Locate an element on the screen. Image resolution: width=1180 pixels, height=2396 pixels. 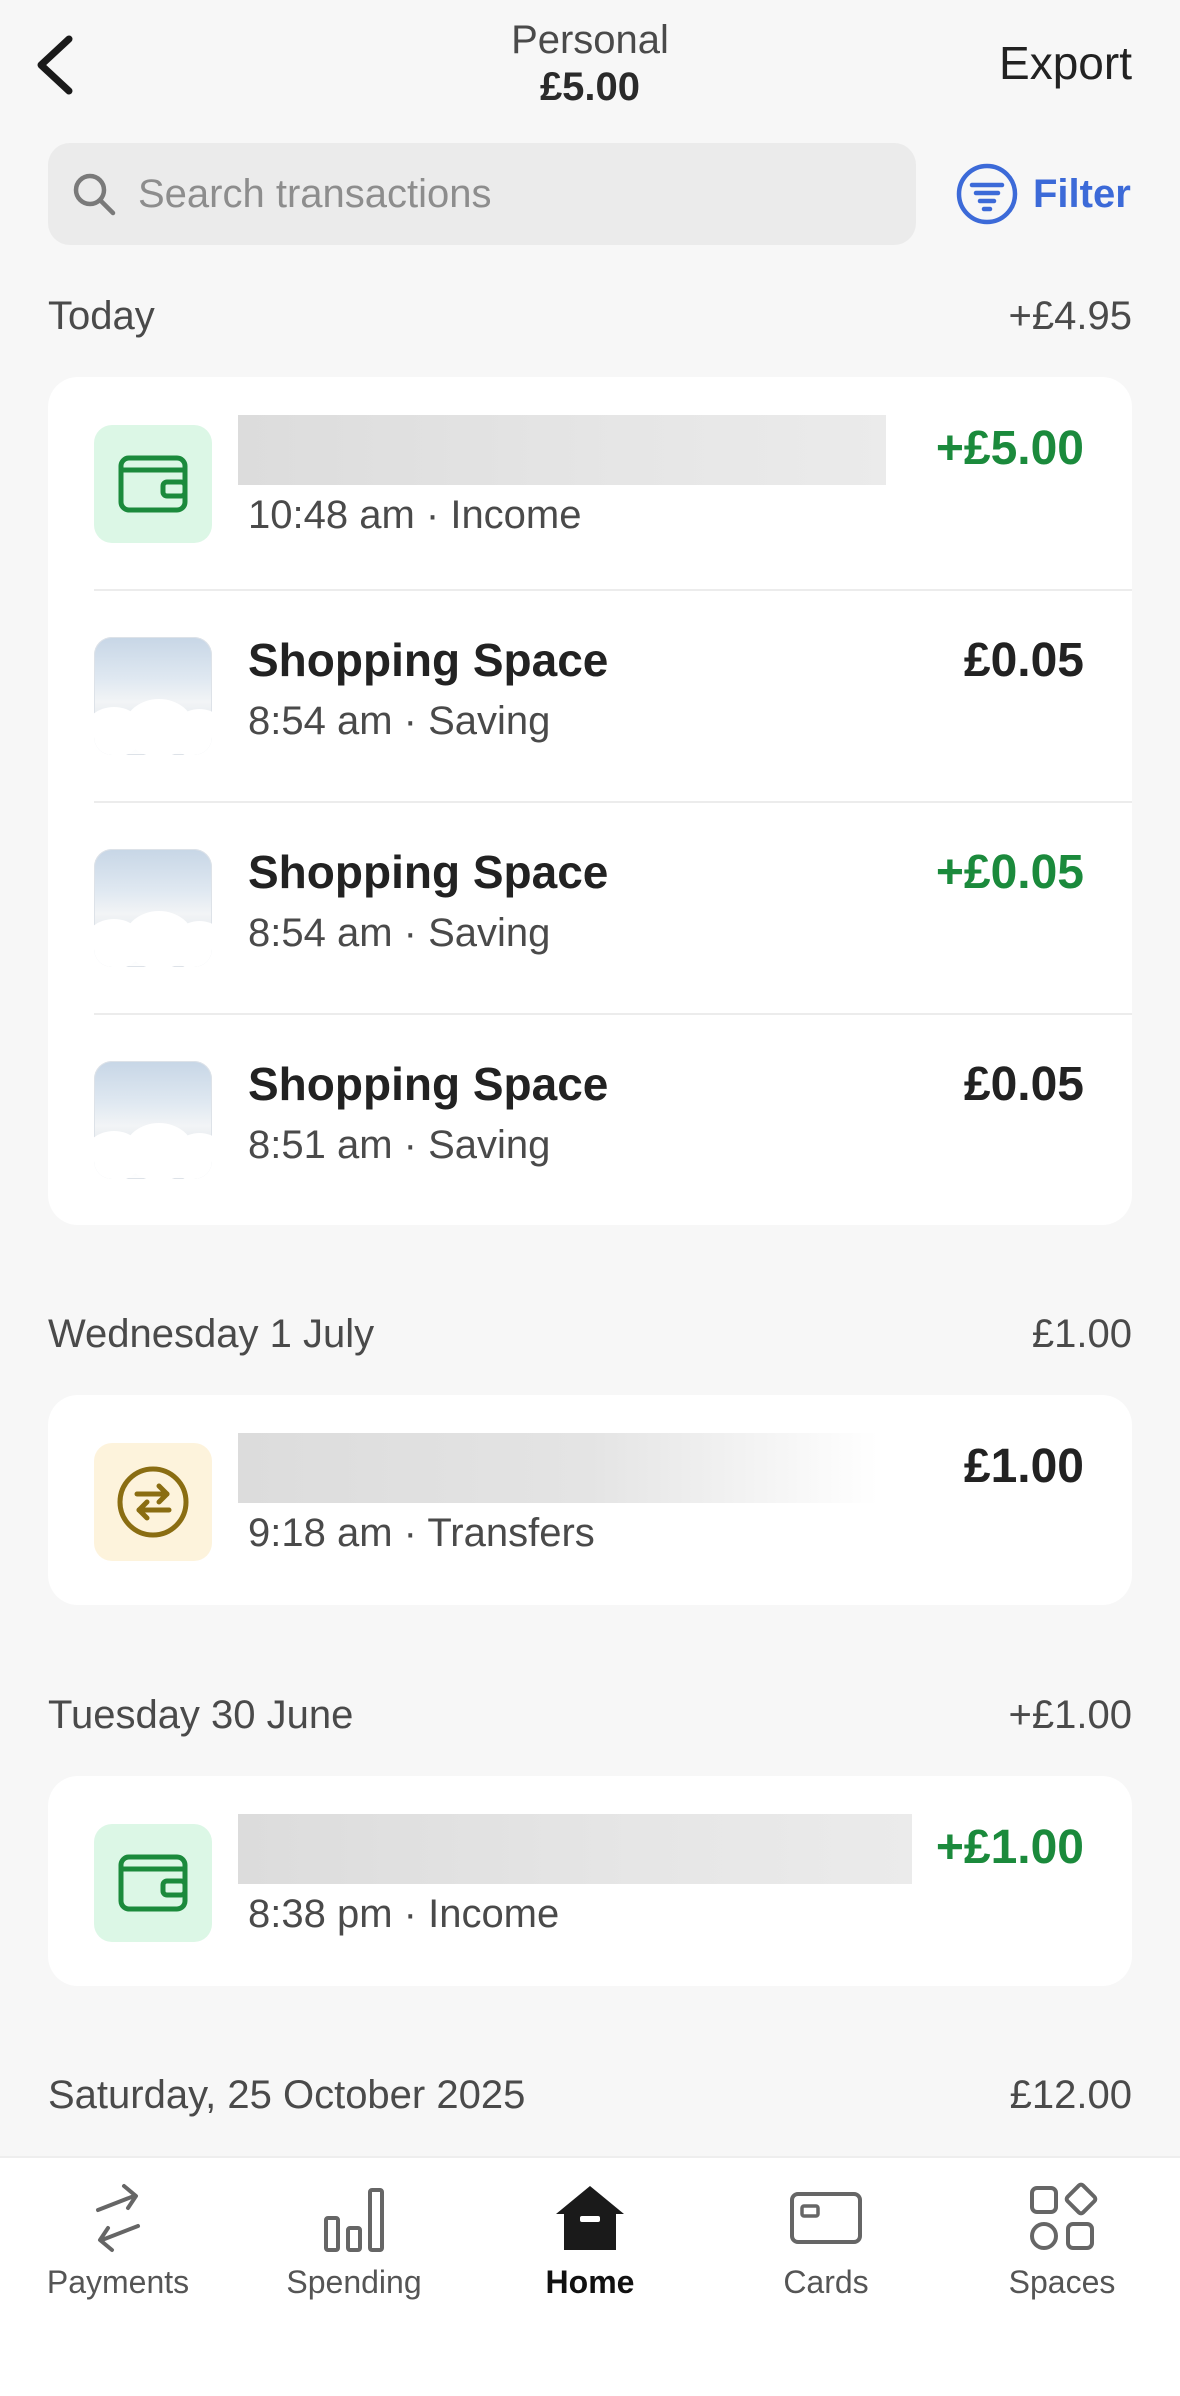
transaction-meta: 9:18 am · Transfers is located at coordinates (421, 1533).